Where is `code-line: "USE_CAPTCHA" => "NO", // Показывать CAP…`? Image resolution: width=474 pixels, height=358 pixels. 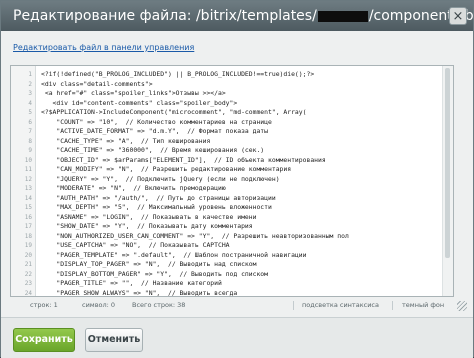
code-line: "USE_CAPTCHA" => "NO", // Показывать CAP… is located at coordinates (244, 246).